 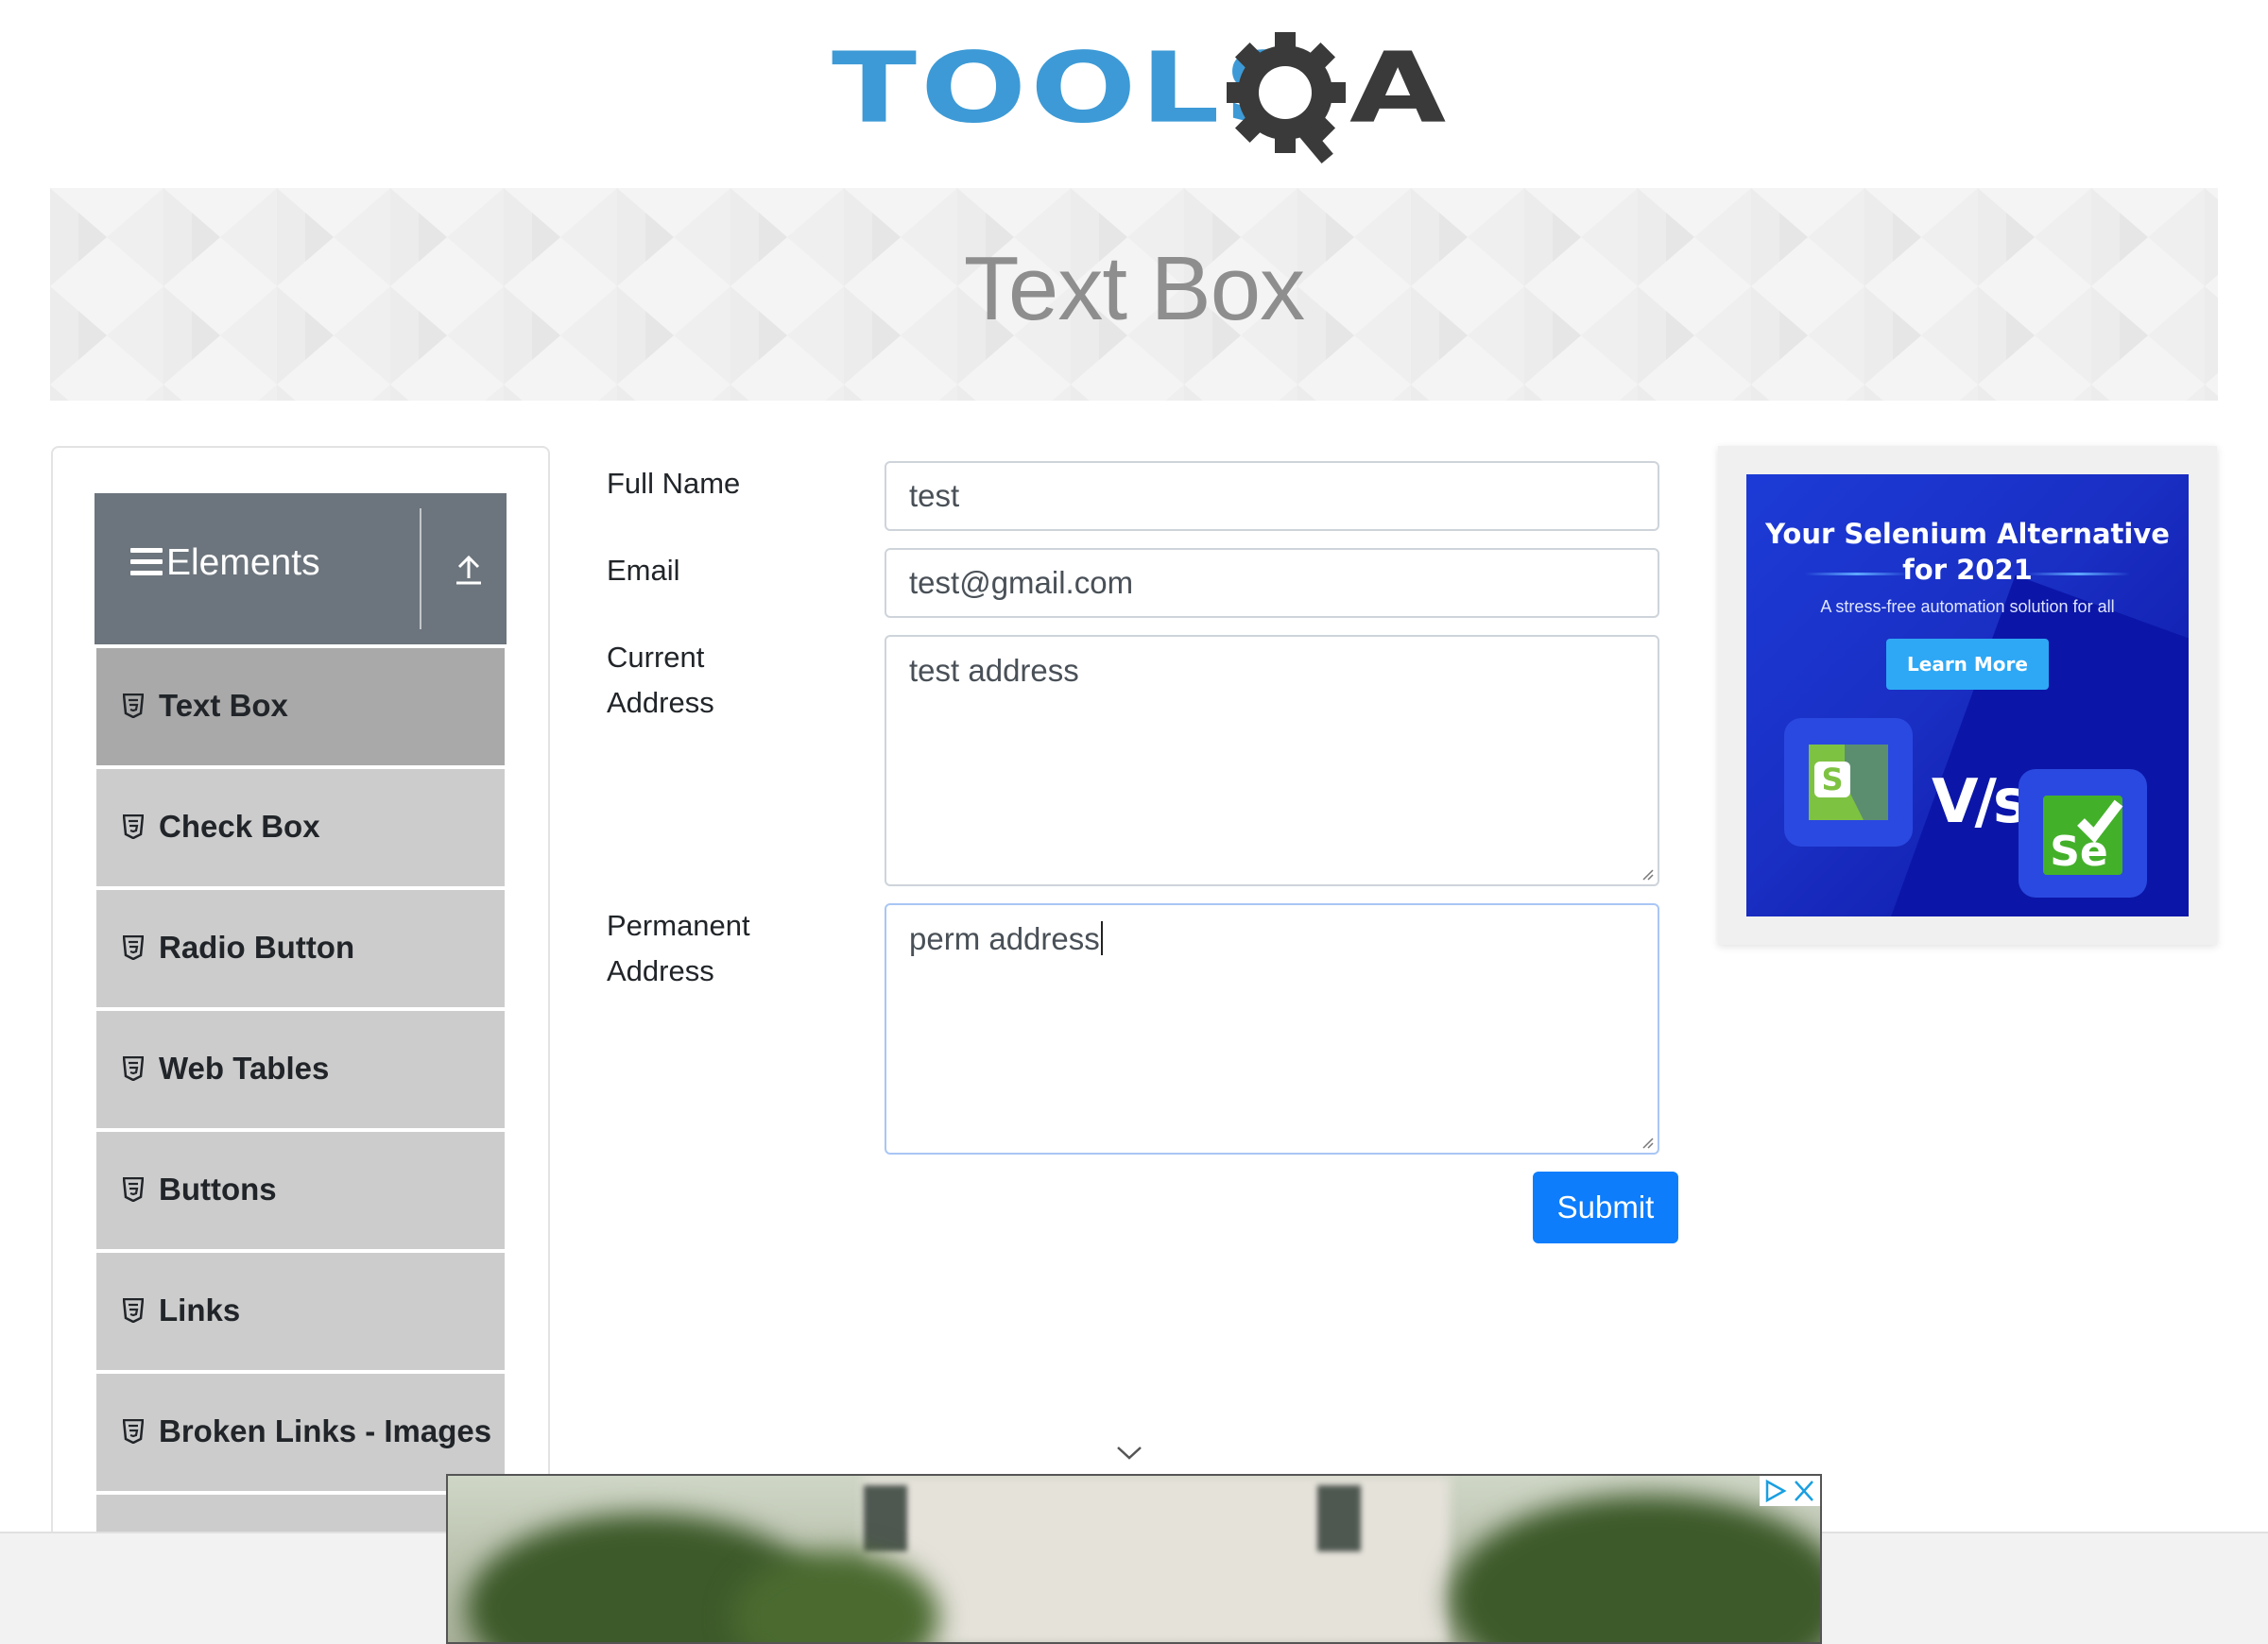 What do you see at coordinates (1139, 99) in the screenshot?
I see `toolsqa-logo: TOOLS A` at bounding box center [1139, 99].